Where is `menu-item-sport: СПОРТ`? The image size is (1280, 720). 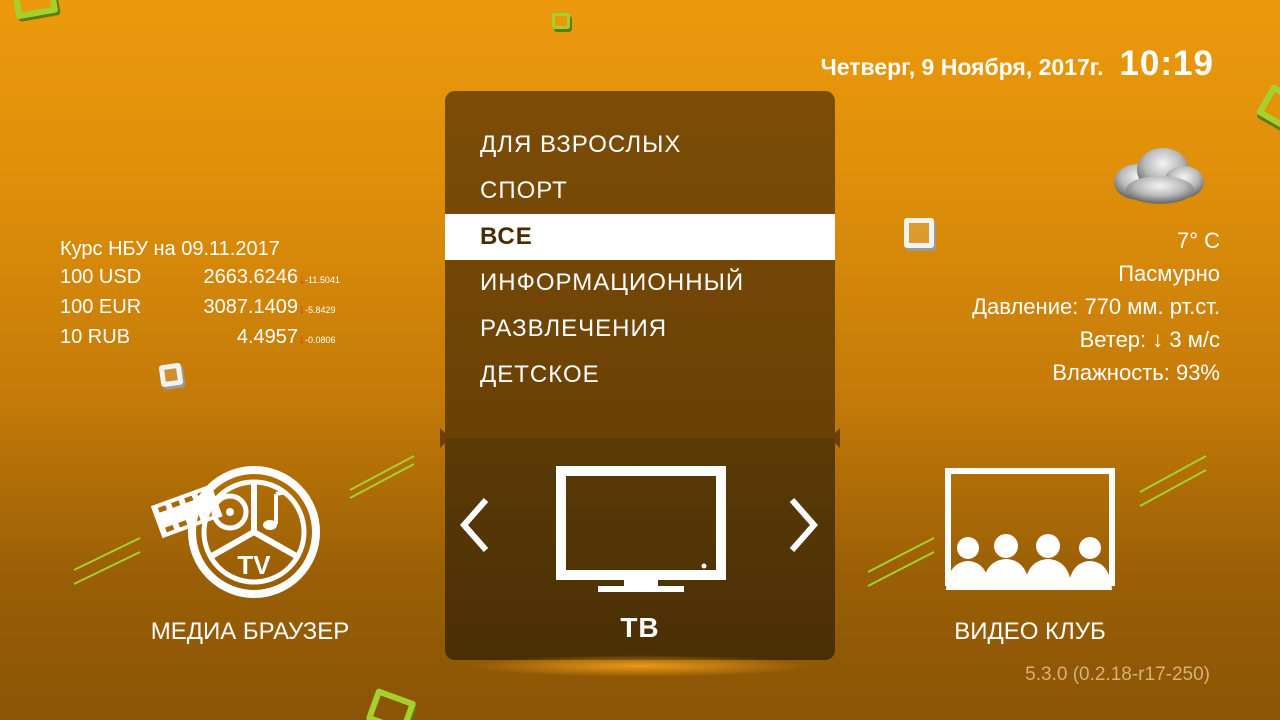 menu-item-sport: СПОРТ is located at coordinates (640, 191).